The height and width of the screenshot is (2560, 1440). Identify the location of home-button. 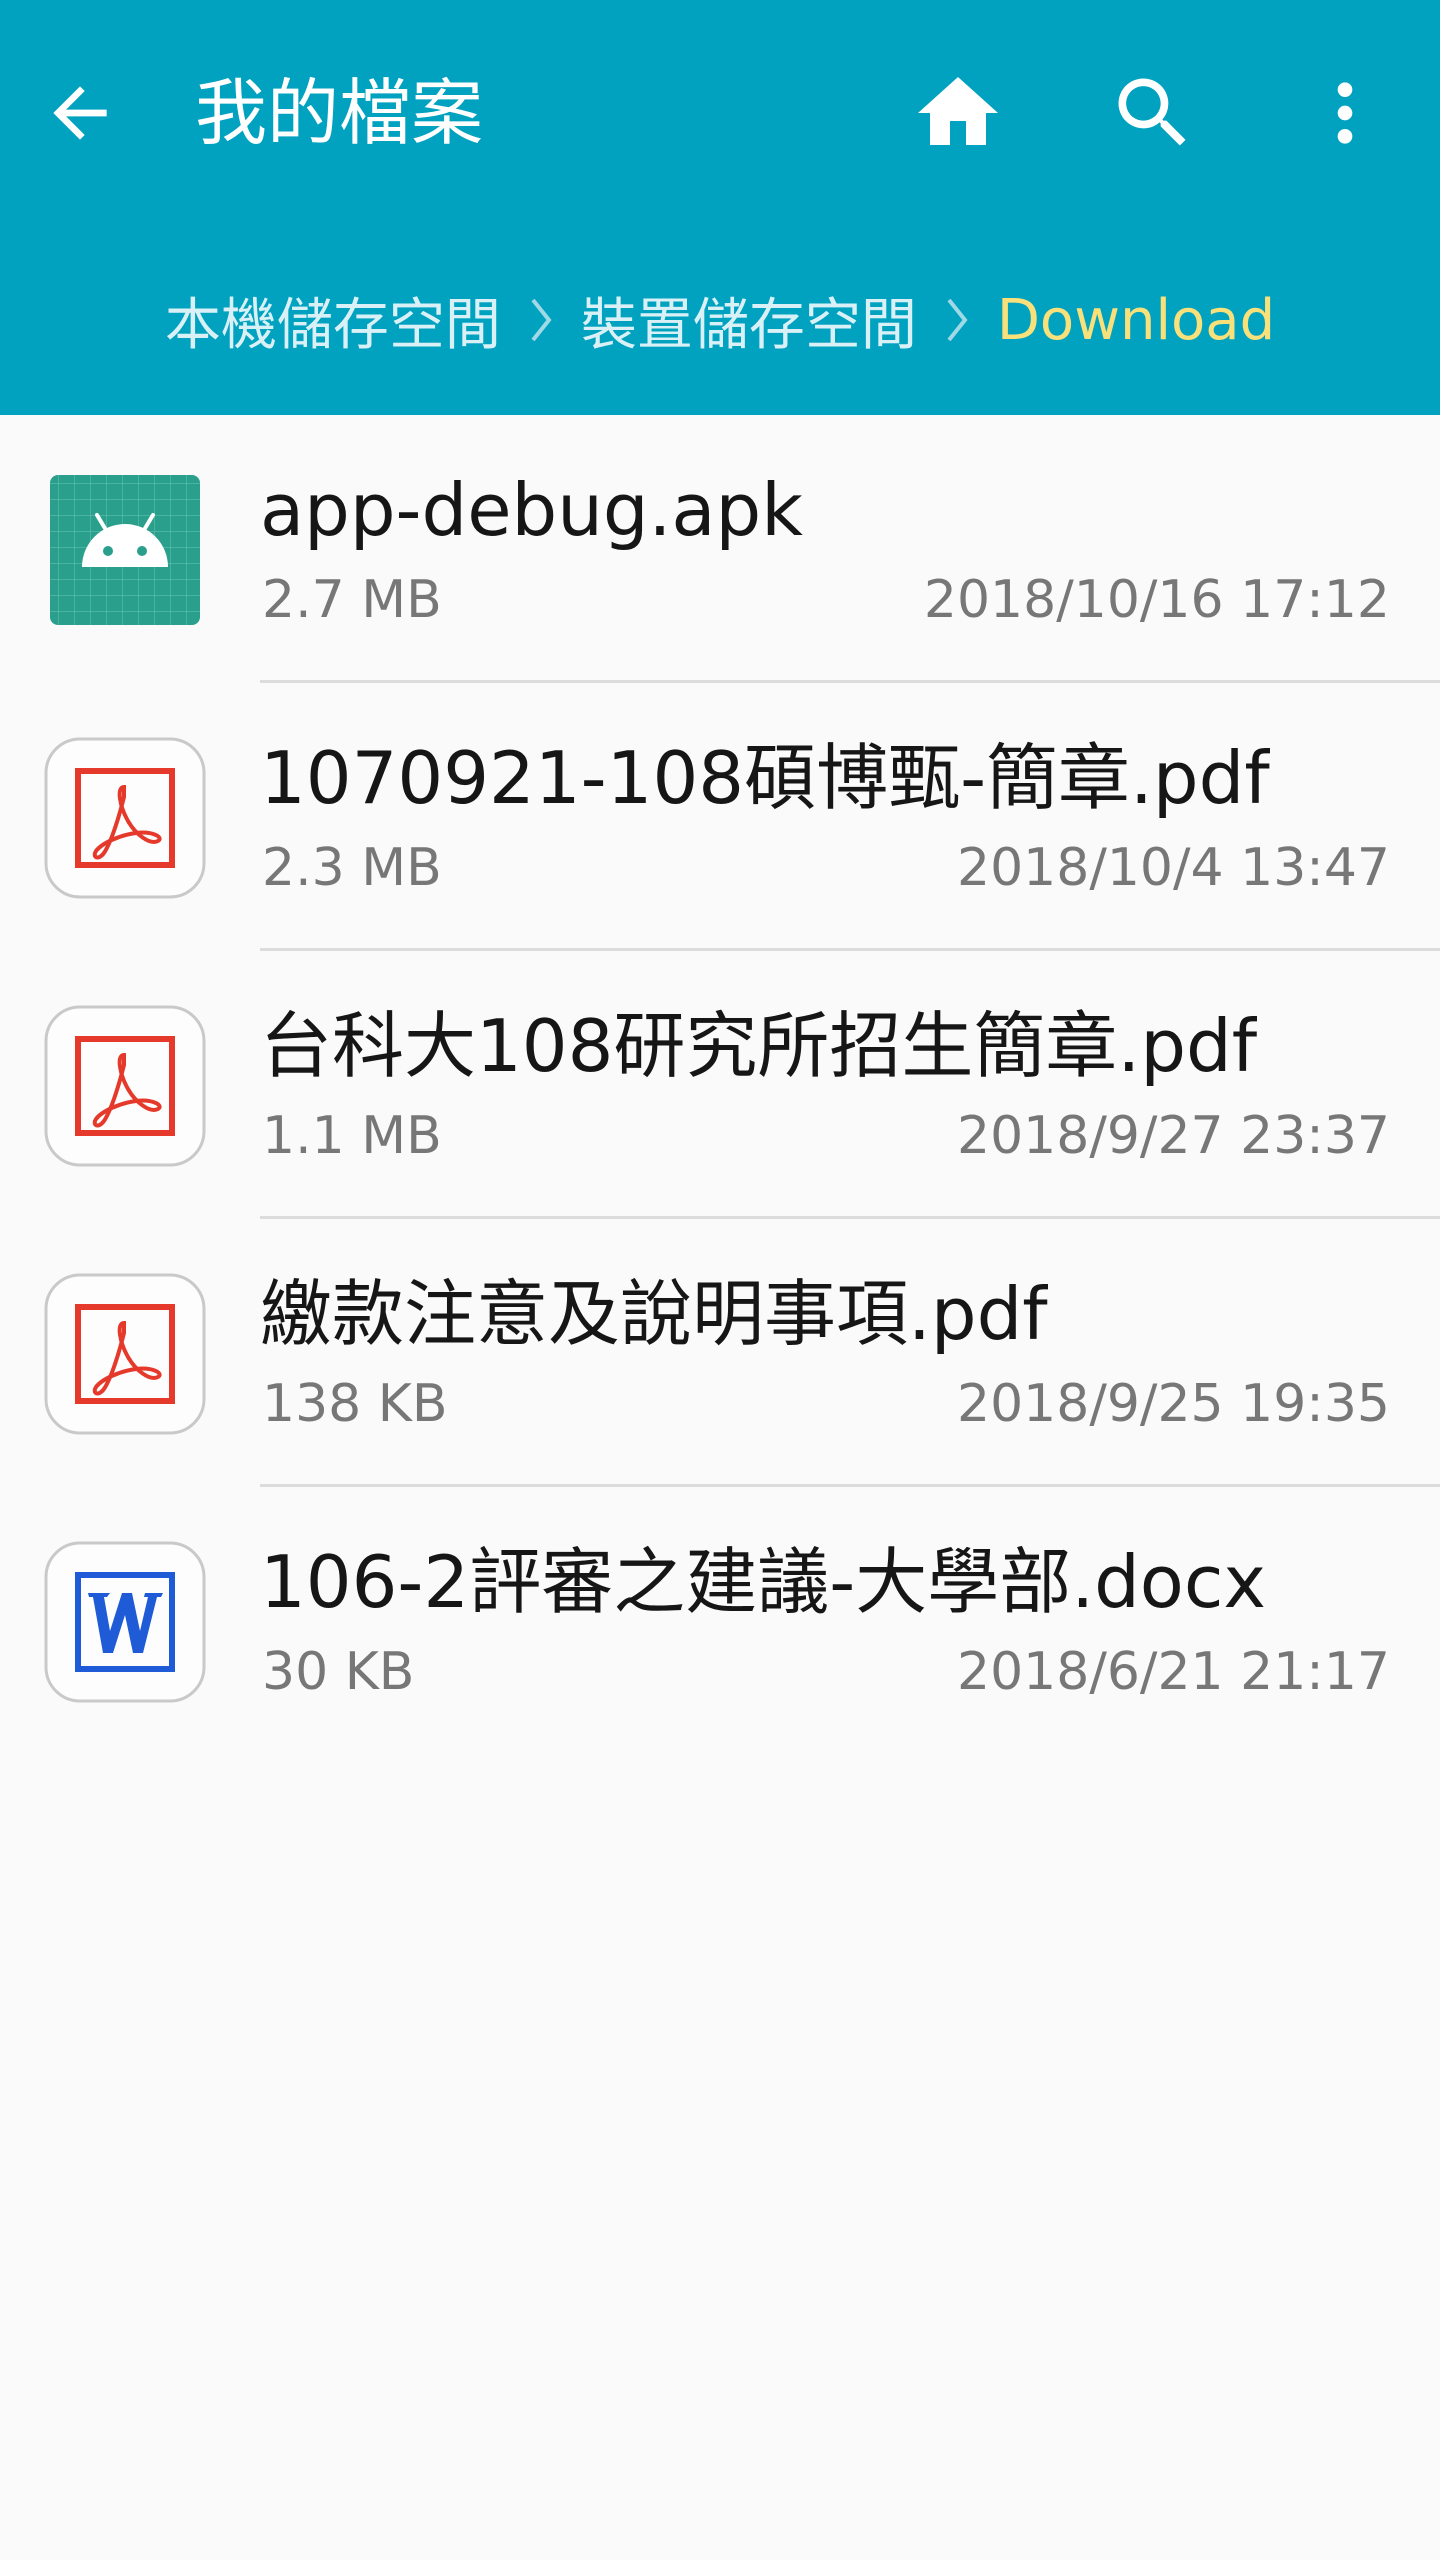
(958, 113).